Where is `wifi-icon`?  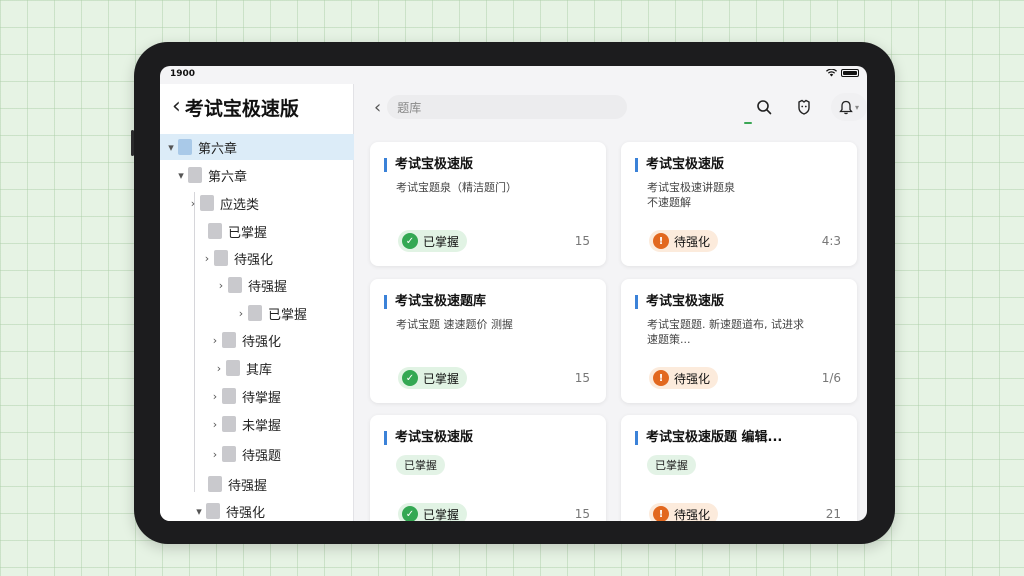
wifi-icon is located at coordinates (831, 73).